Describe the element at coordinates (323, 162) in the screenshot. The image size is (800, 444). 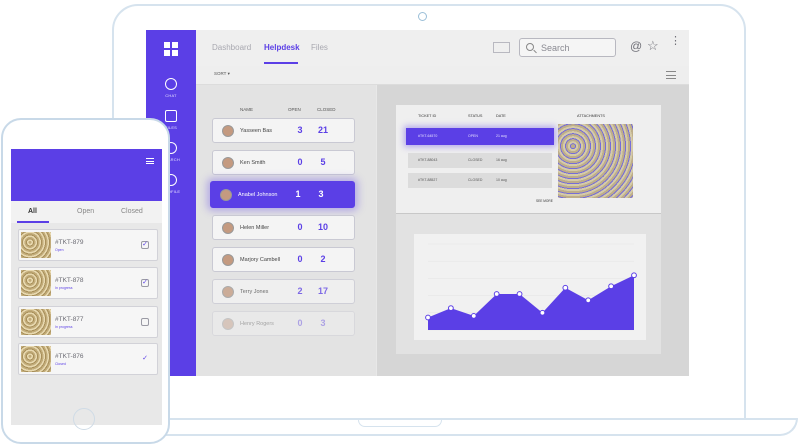
I see `agent-closed-count: 5` at that location.